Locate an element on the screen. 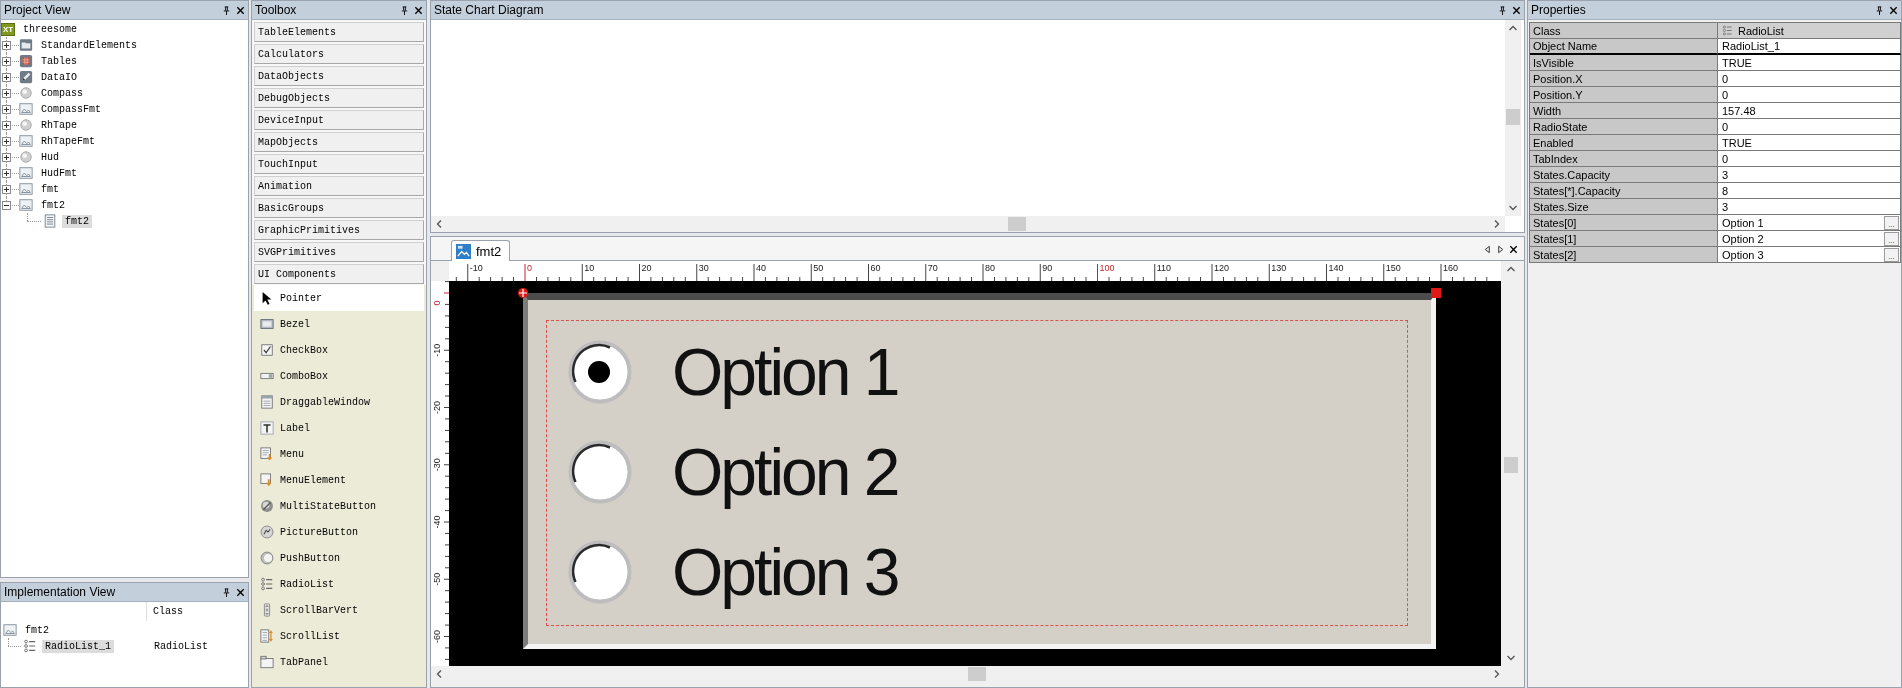  toolbox-category: GraphicPrimitives is located at coordinates (339, 230).